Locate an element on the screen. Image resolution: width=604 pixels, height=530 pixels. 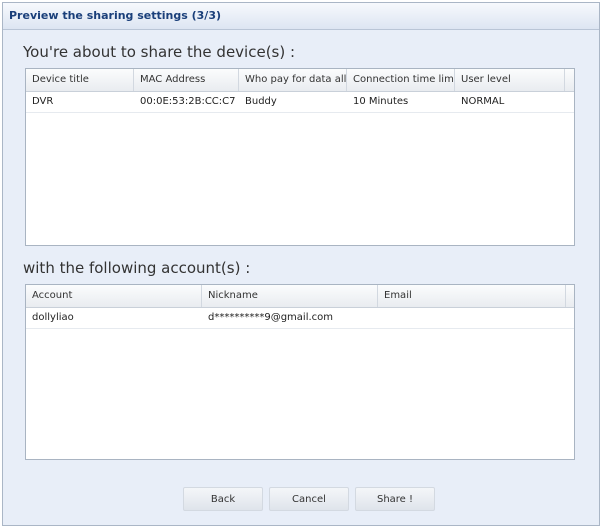
column-header-account: Account is located at coordinates (114, 296).